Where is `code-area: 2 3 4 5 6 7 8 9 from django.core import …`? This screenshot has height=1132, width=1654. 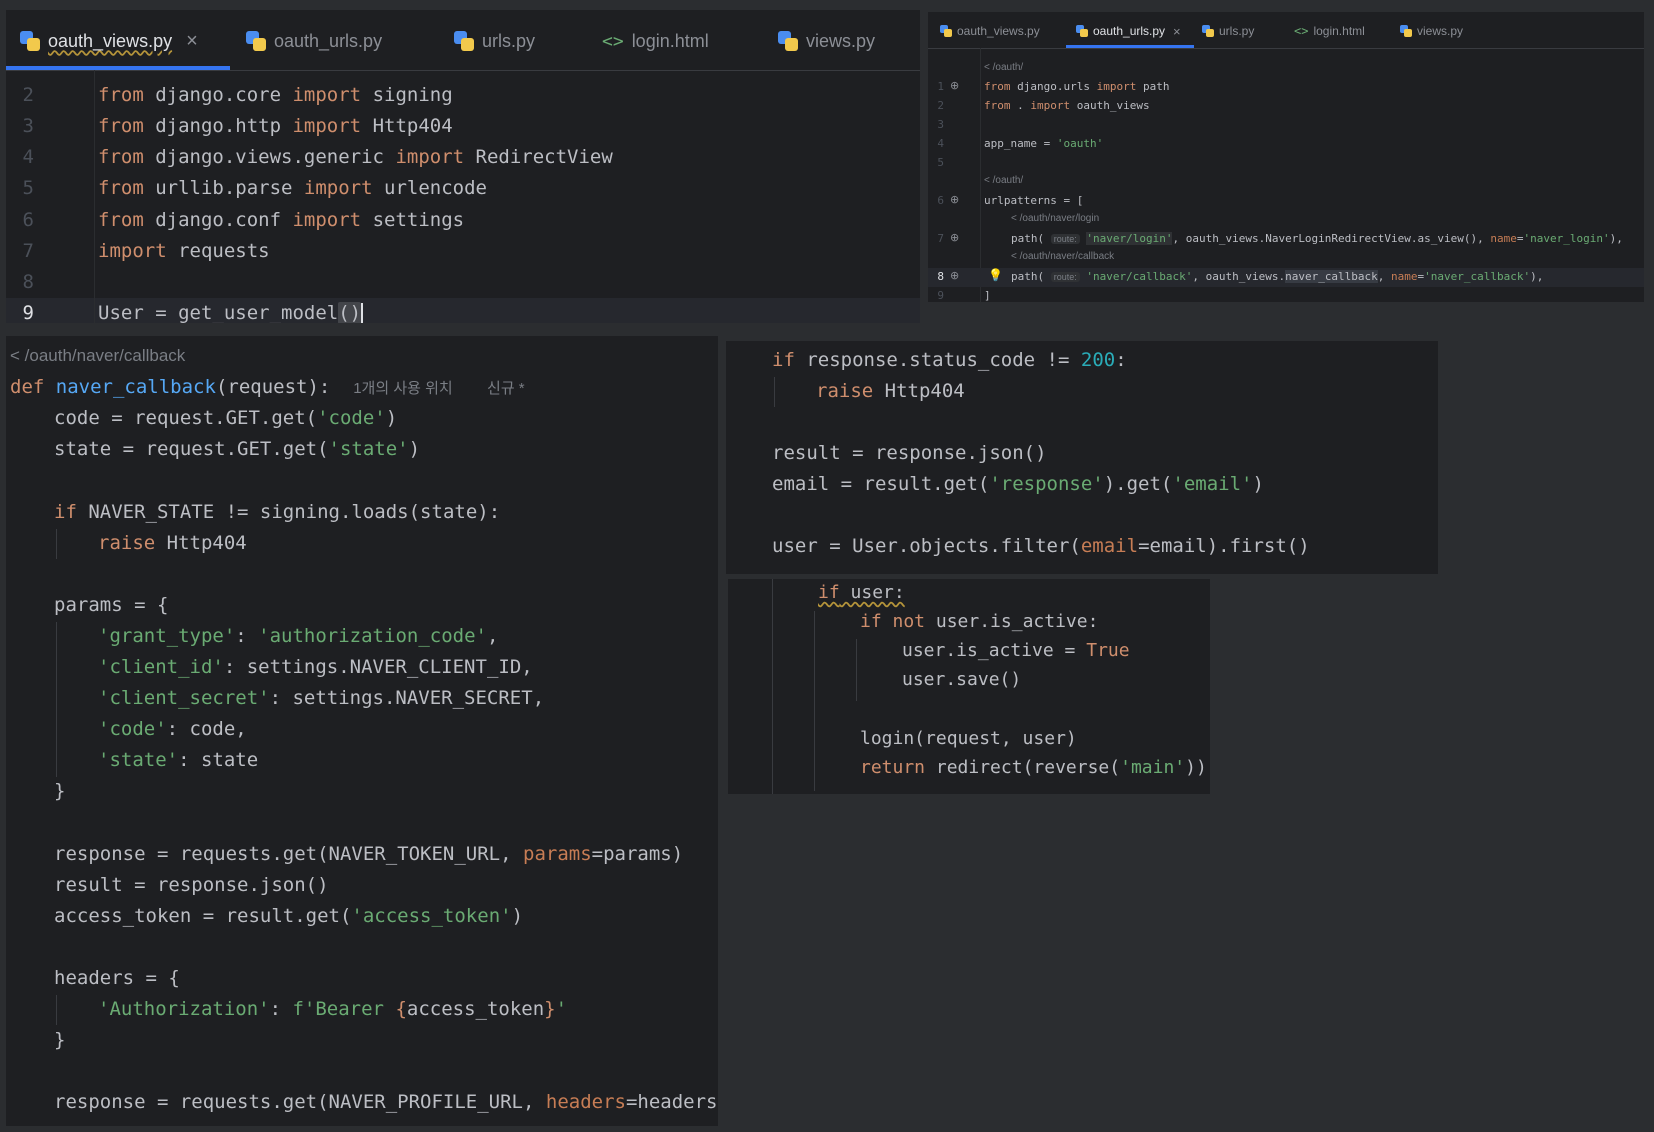 code-area: 2 3 4 5 6 7 8 9 from django.core import … is located at coordinates (463, 196).